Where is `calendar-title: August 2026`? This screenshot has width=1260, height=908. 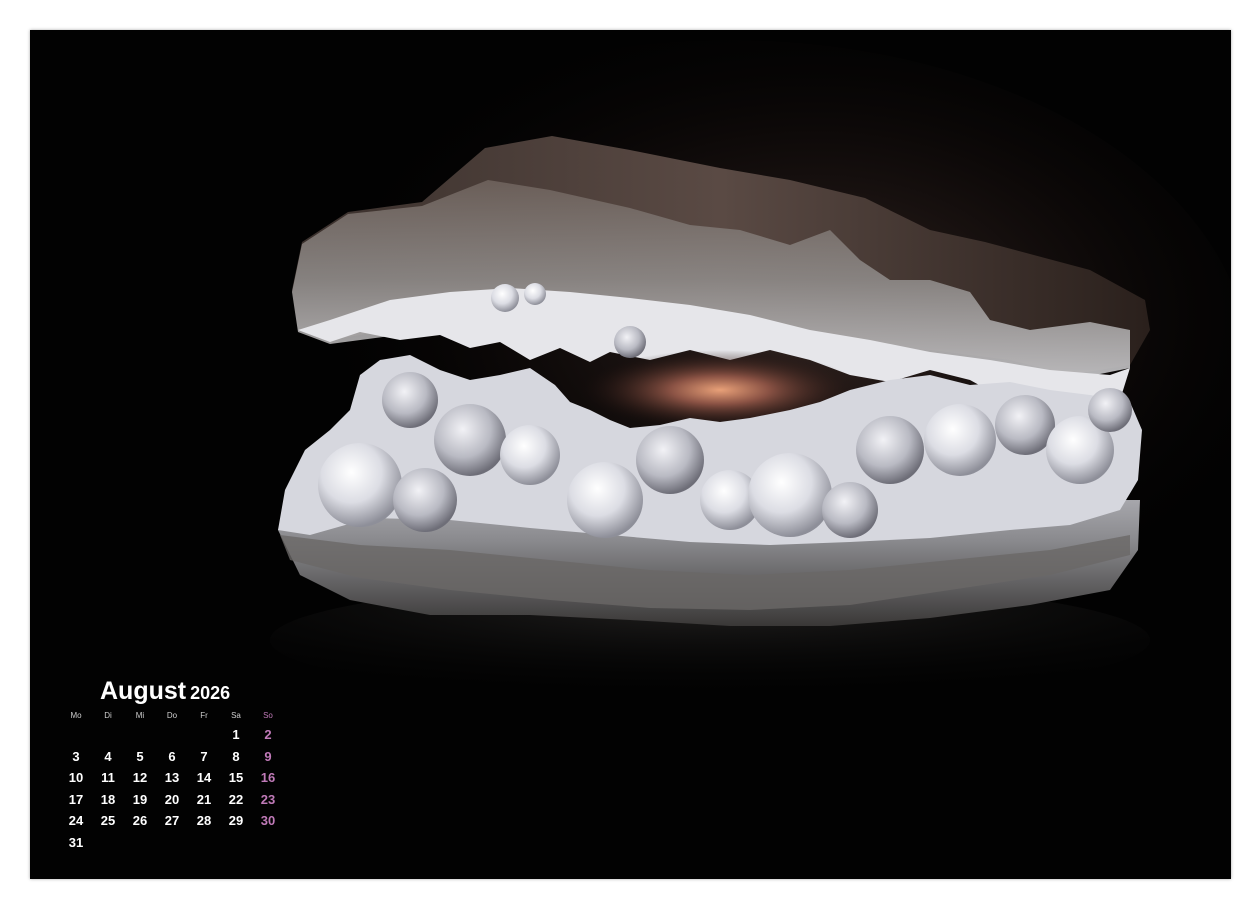
calendar-title: August 2026 is located at coordinates (165, 691).